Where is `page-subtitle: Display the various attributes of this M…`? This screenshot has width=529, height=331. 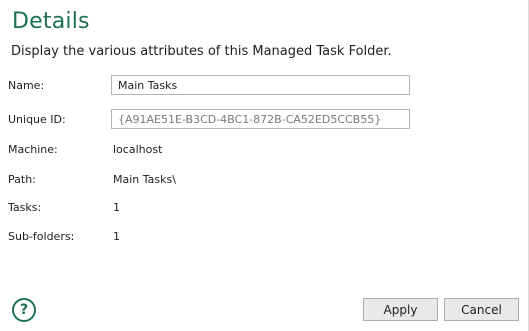 page-subtitle: Display the various attributes of this M… is located at coordinates (201, 51).